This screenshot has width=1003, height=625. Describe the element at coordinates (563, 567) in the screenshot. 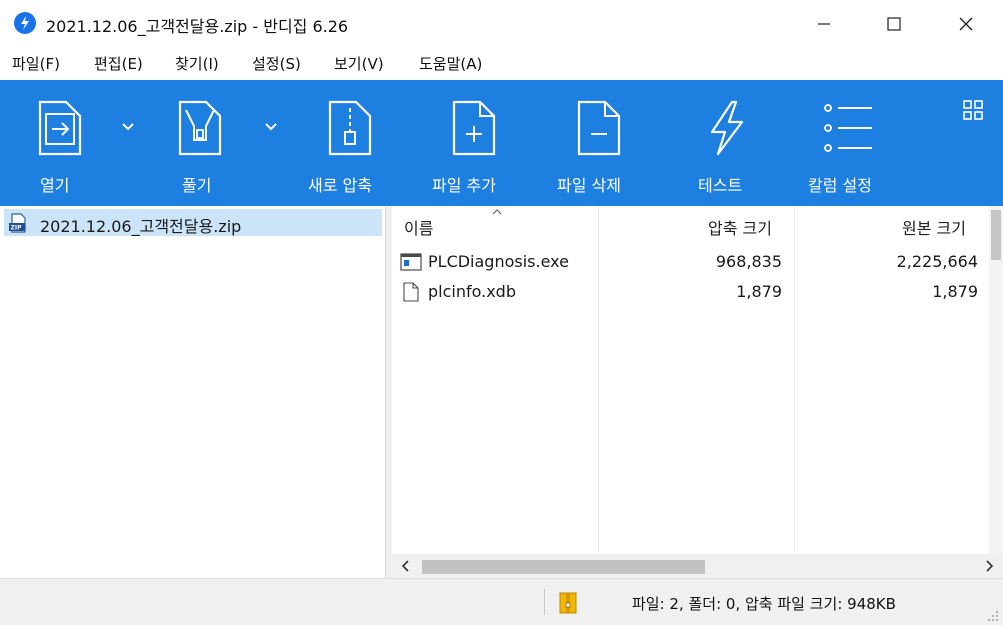

I see `horizontal-scroll-thumb` at that location.